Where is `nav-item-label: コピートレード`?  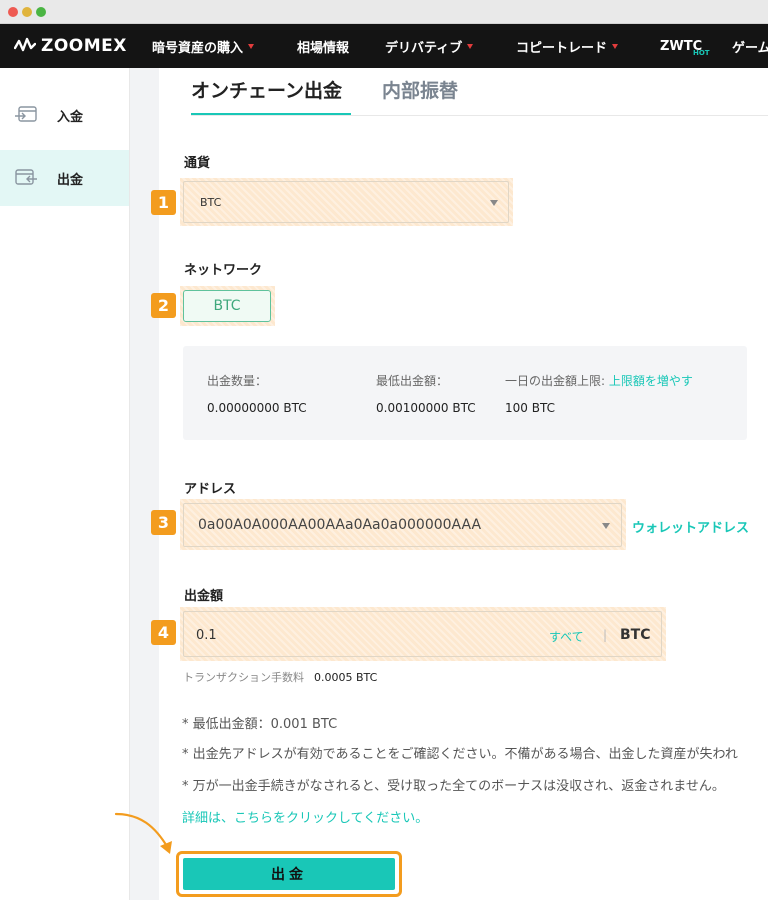
nav-item-label: コピートレード is located at coordinates (562, 48).